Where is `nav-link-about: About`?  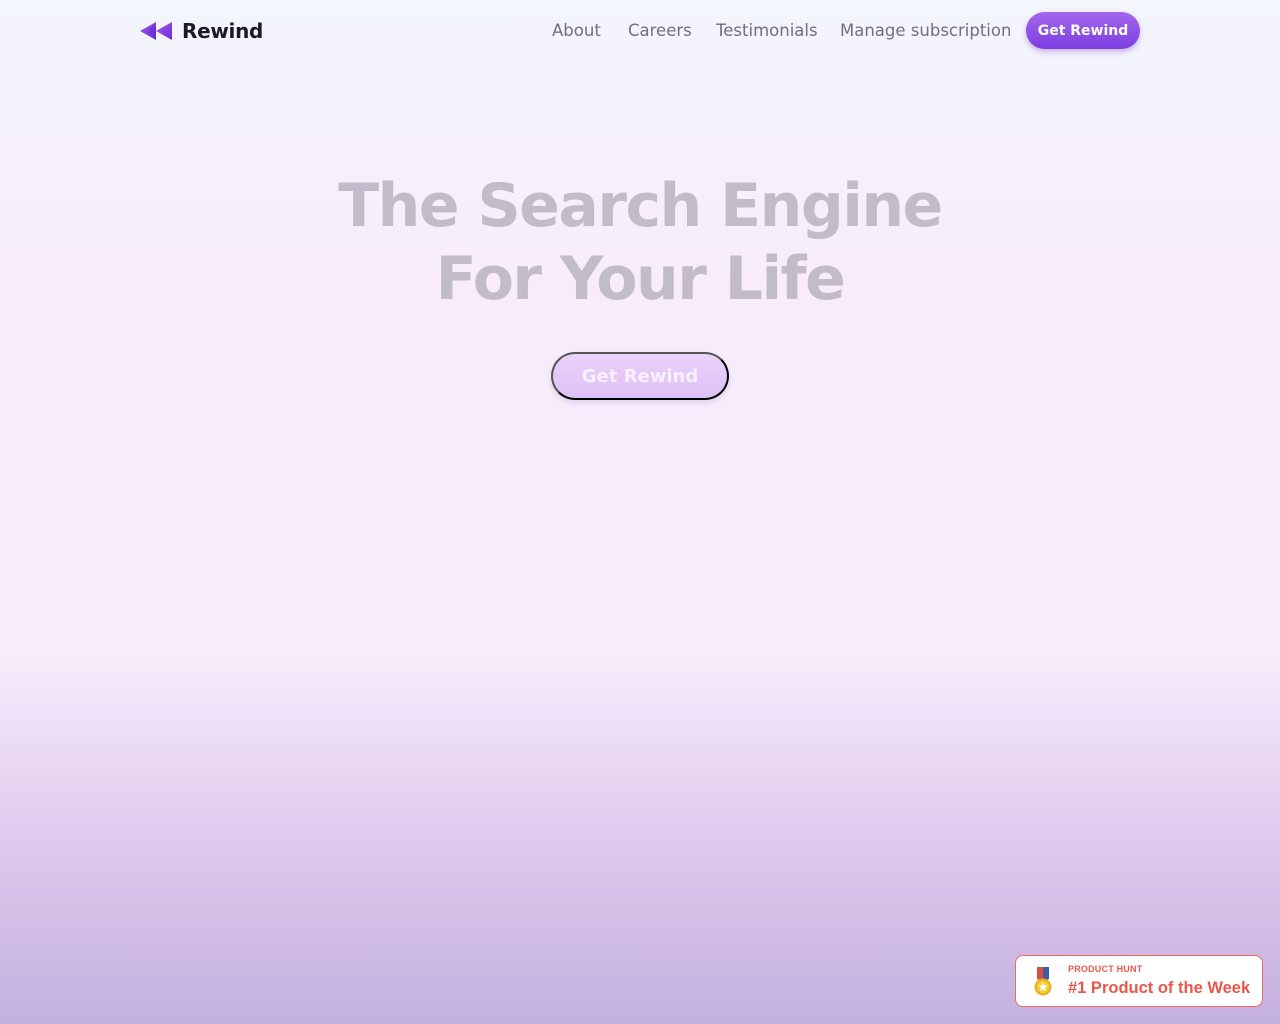
nav-link-about: About is located at coordinates (576, 31).